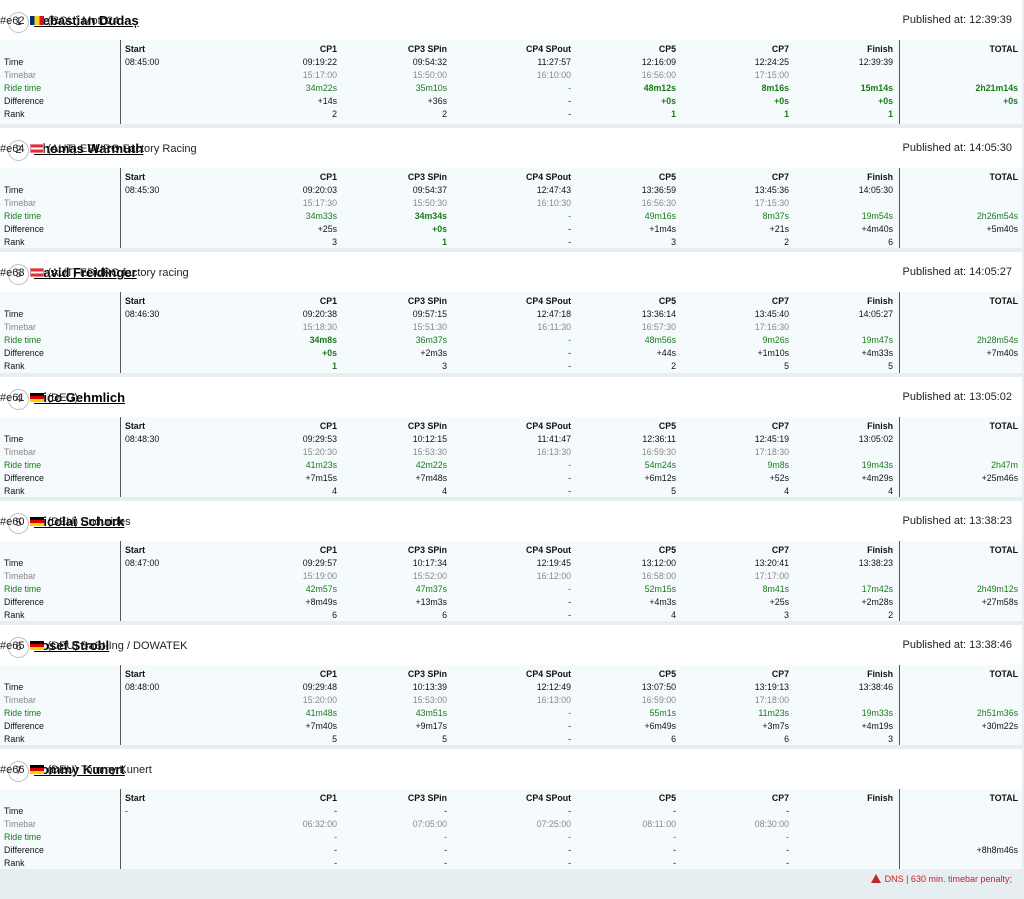 Image resolution: width=1024 pixels, height=899 pixels. I want to click on cell-value: +25s, so click(779, 601).